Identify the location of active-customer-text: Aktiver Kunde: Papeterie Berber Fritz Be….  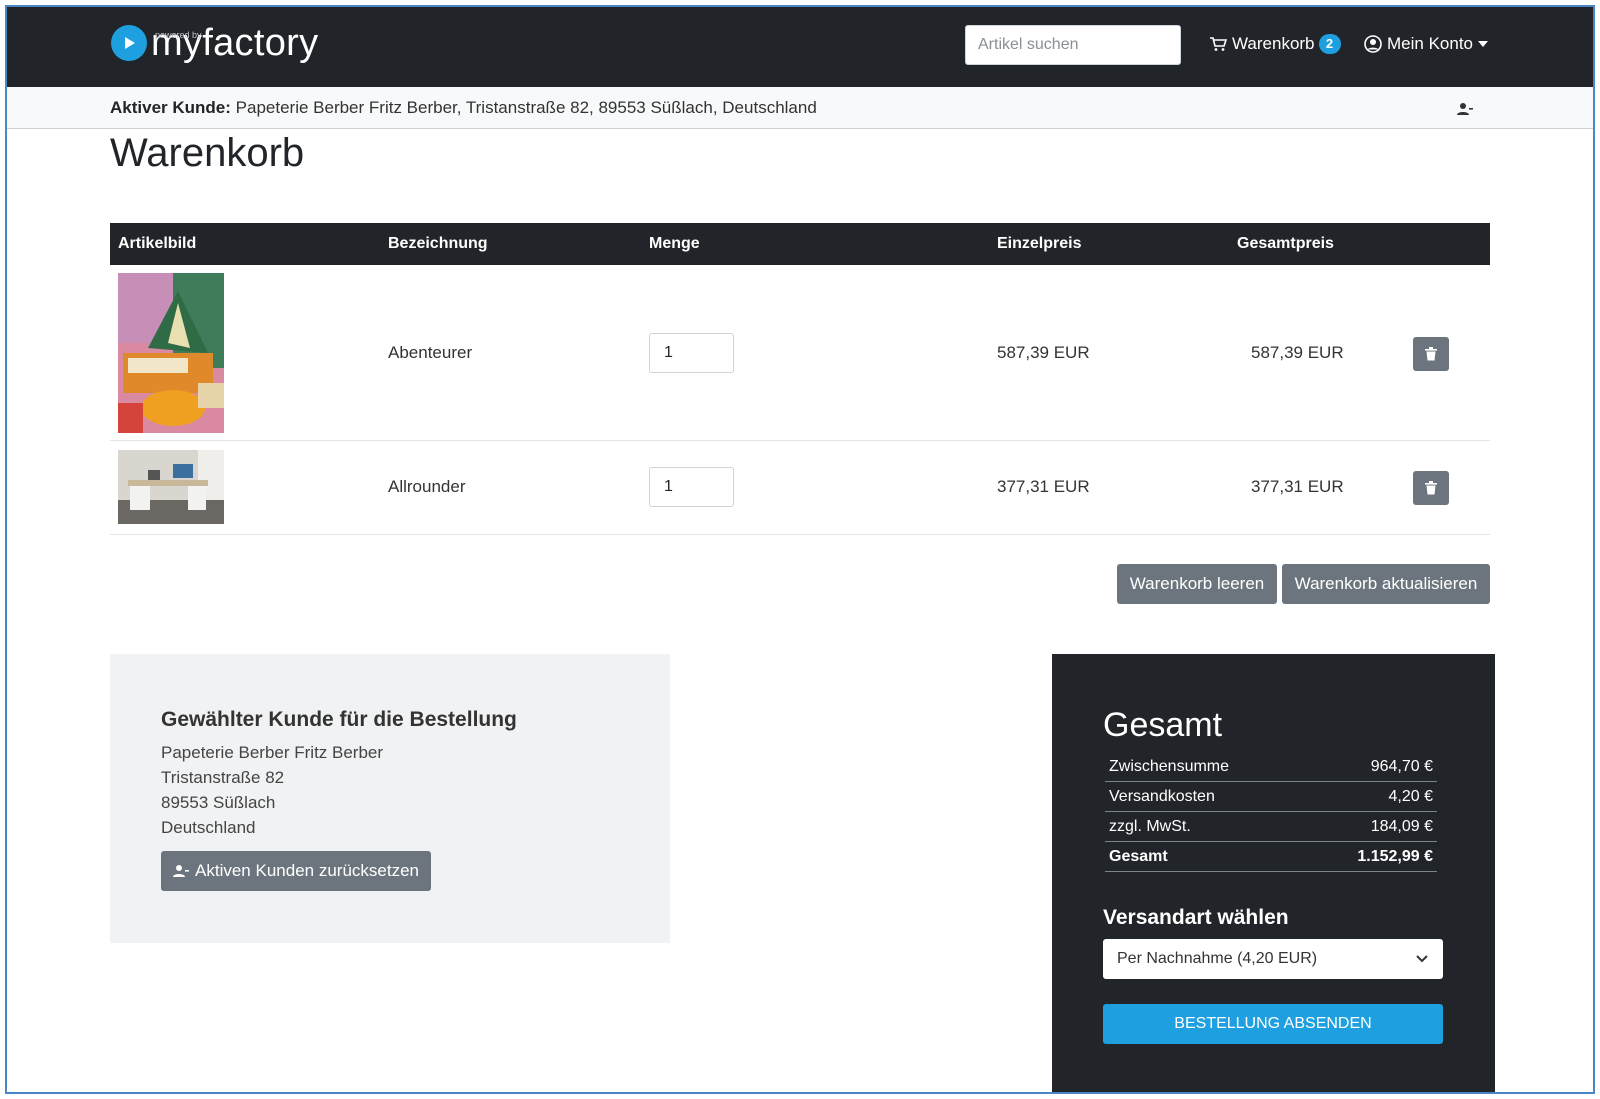
(463, 108).